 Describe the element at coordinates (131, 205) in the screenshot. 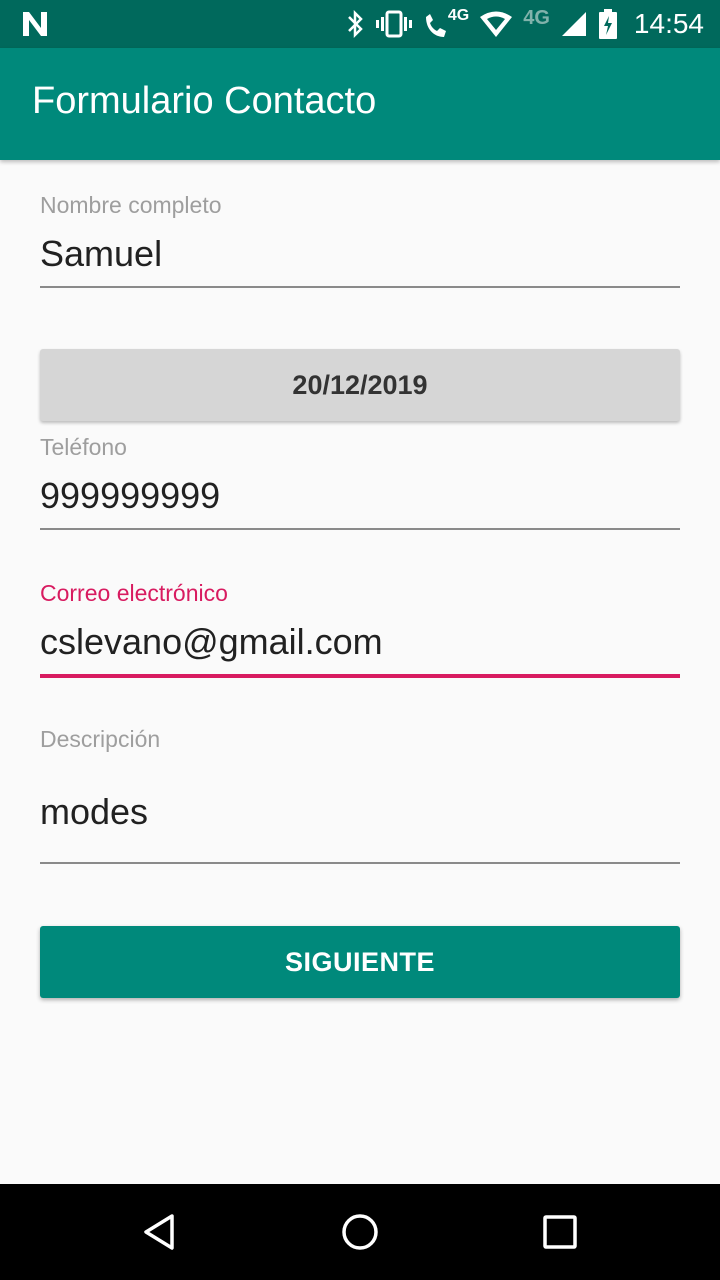

I see `name-field-label: Nombre completo` at that location.